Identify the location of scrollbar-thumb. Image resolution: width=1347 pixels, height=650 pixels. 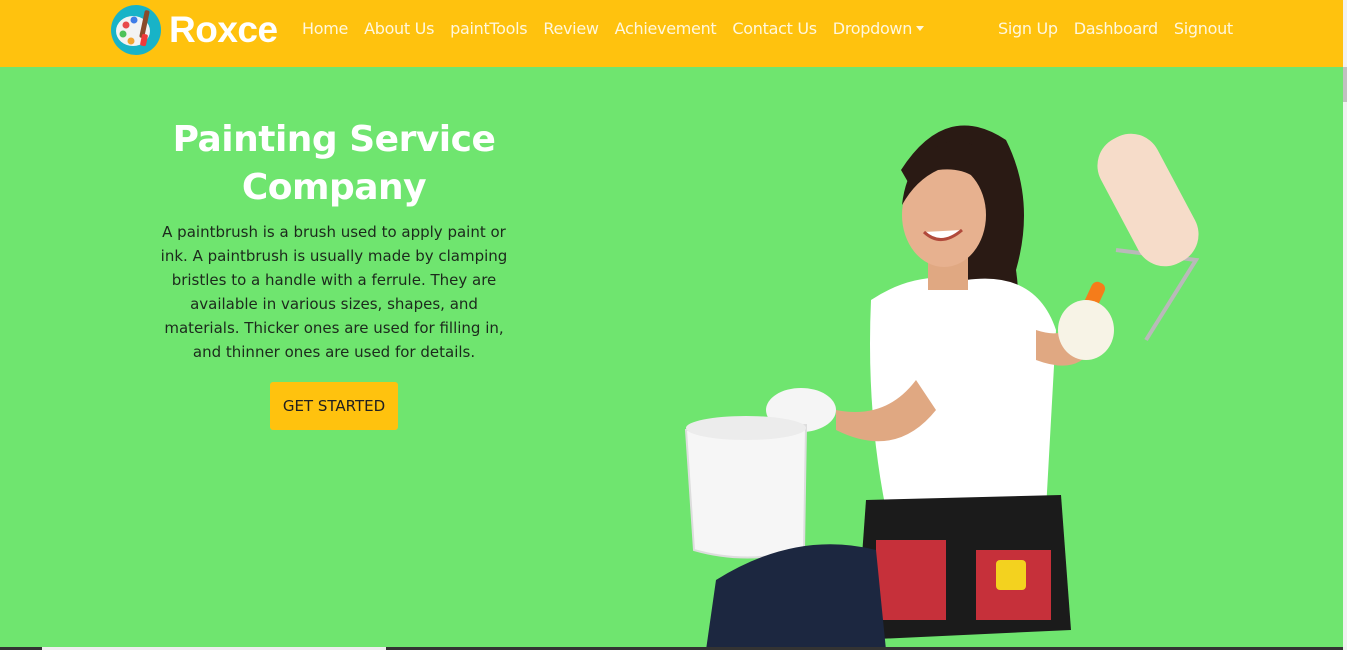
(1345, 84).